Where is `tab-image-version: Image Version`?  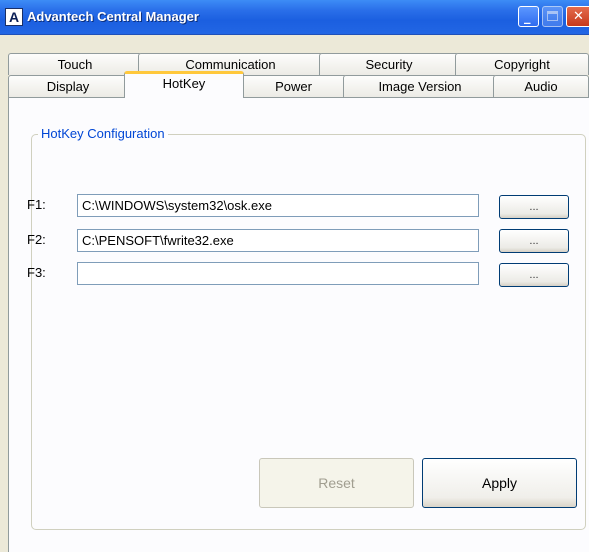
tab-image-version: Image Version is located at coordinates (420, 86).